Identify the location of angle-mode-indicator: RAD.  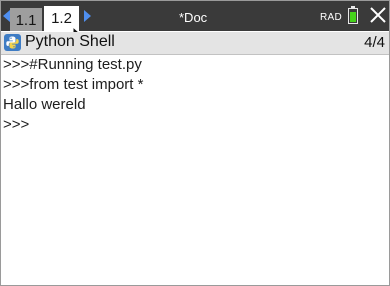
(331, 17).